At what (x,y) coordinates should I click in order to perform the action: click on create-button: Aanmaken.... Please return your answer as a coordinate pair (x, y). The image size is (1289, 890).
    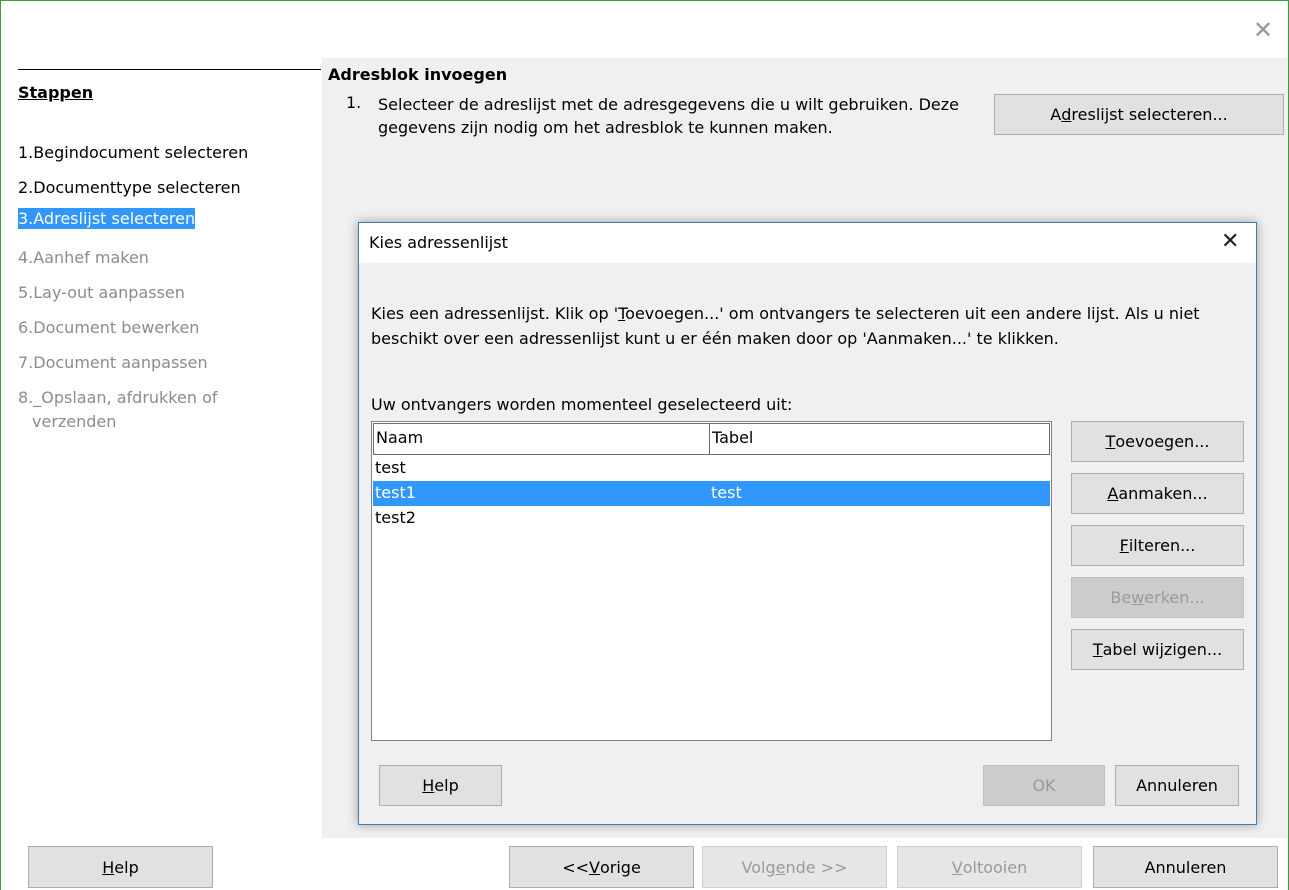
    Looking at the image, I should click on (1157, 493).